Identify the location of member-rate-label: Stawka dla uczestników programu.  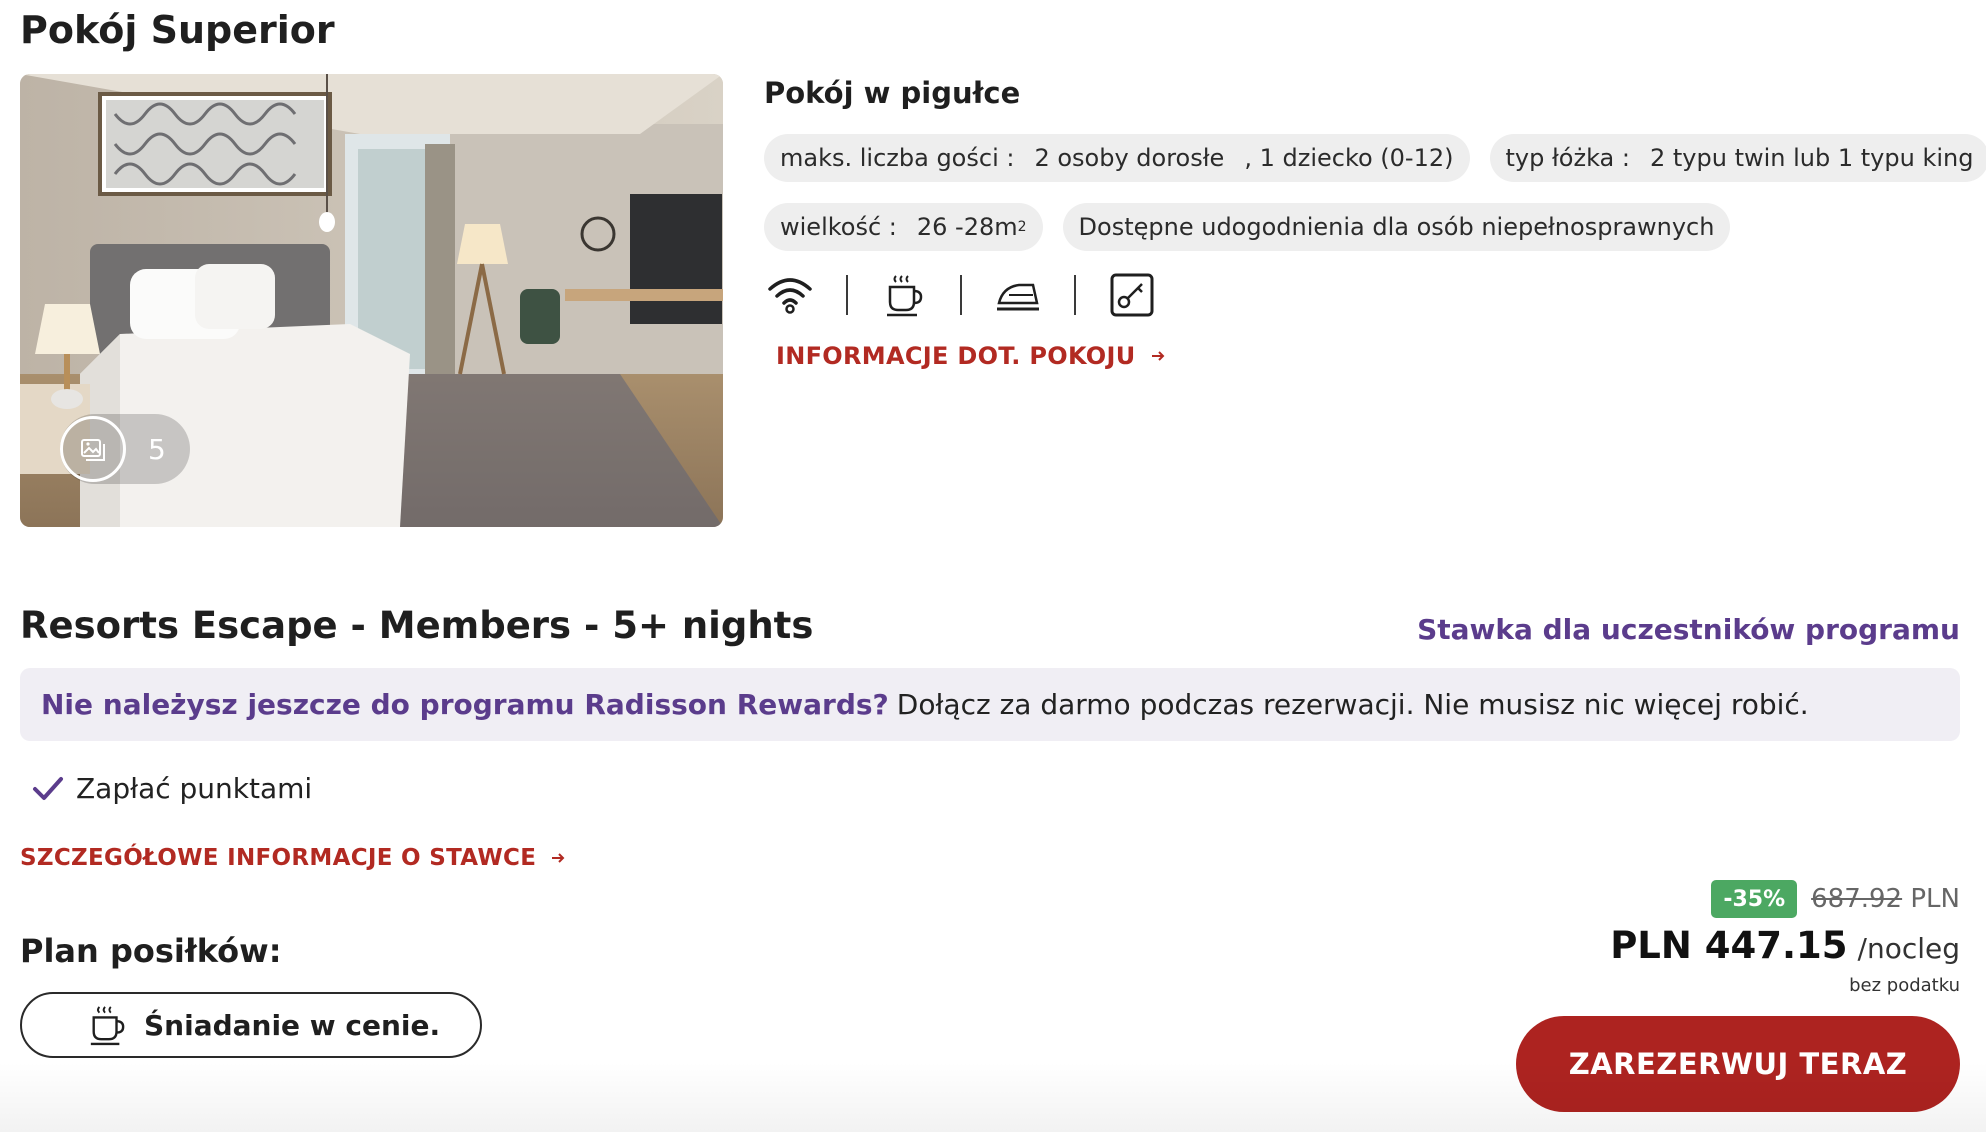
(1688, 629).